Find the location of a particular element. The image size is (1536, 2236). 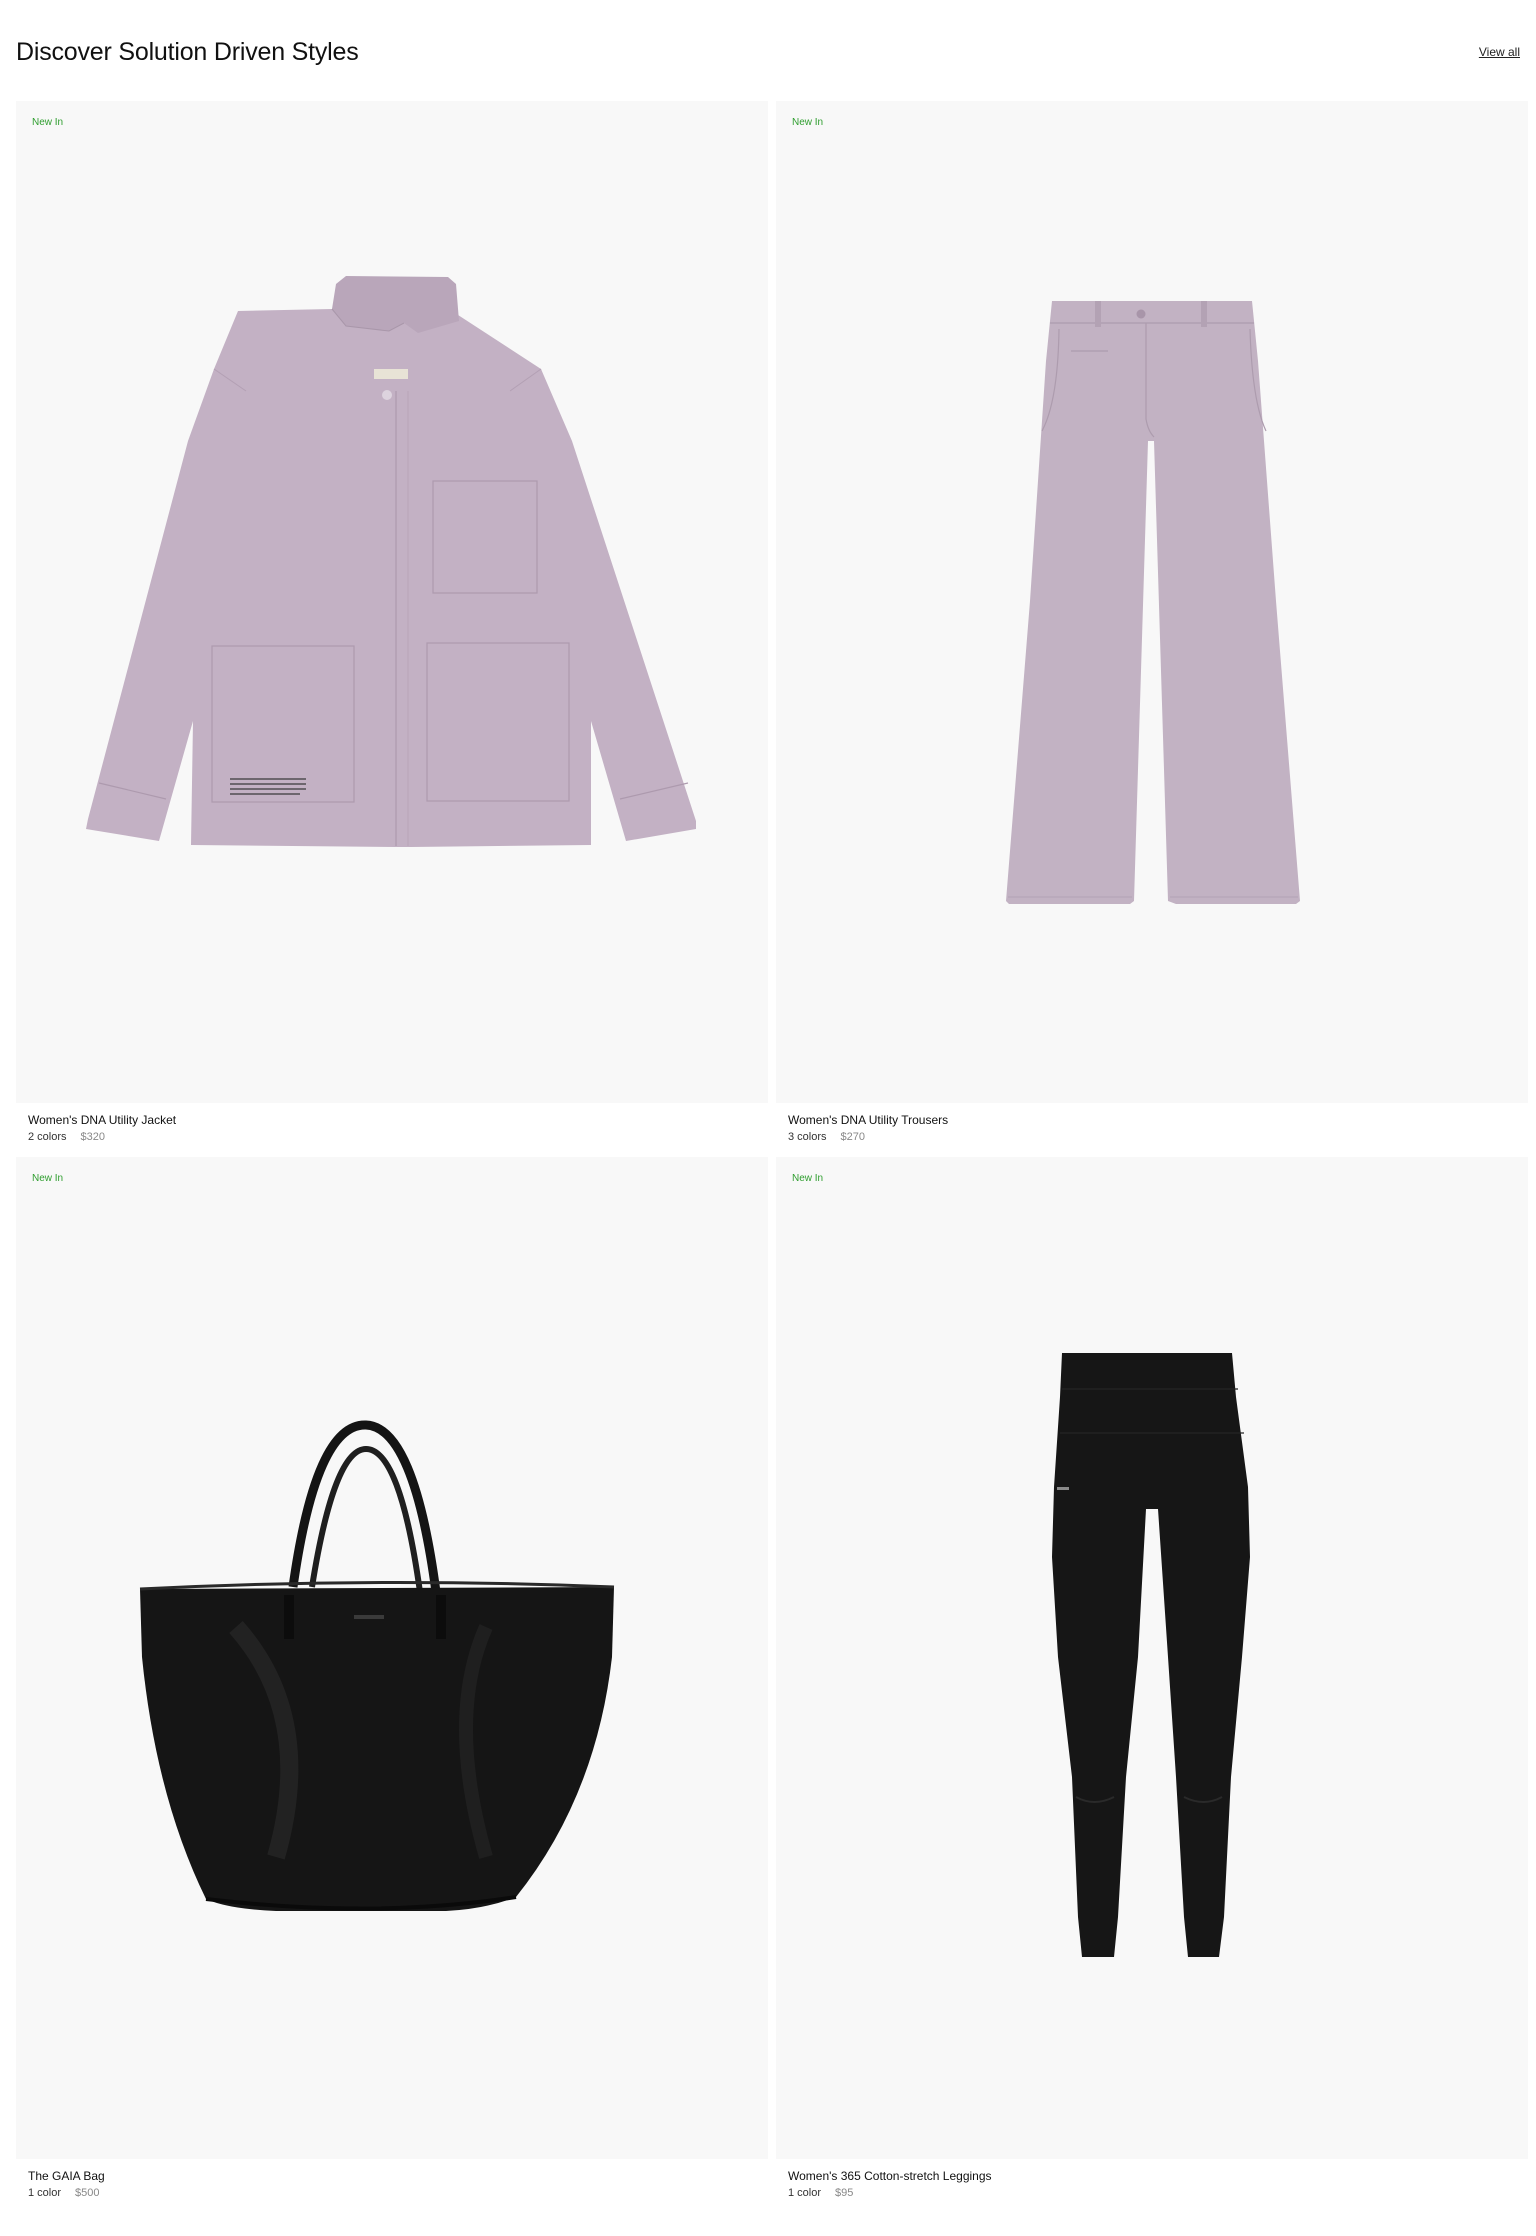

product-price: $500 is located at coordinates (87, 2193).